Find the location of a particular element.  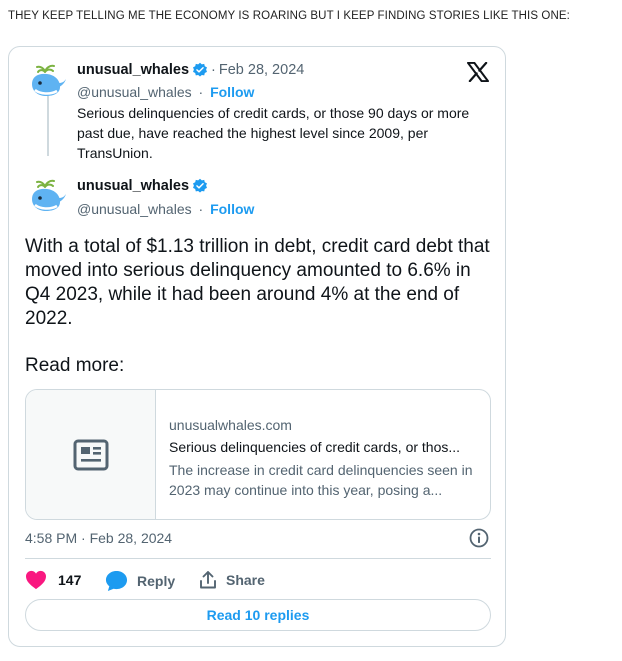

share-icon is located at coordinates (208, 580).